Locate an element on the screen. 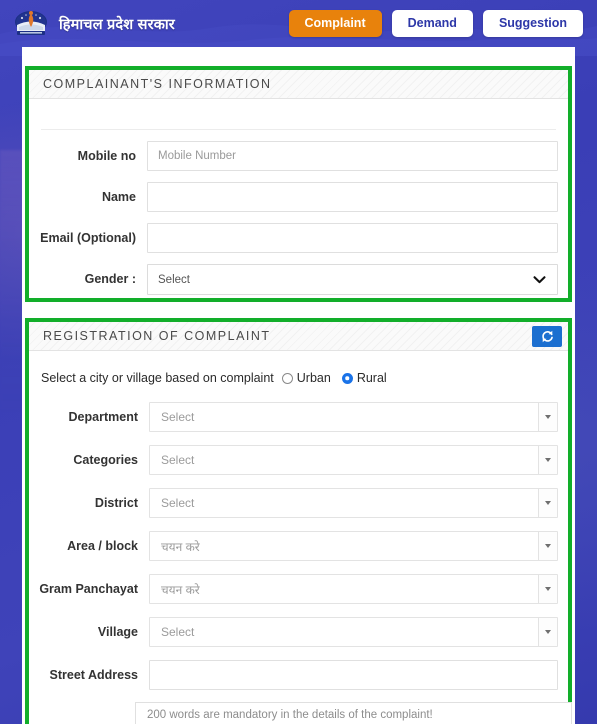  email-label: Email (Optional) is located at coordinates (88, 237).